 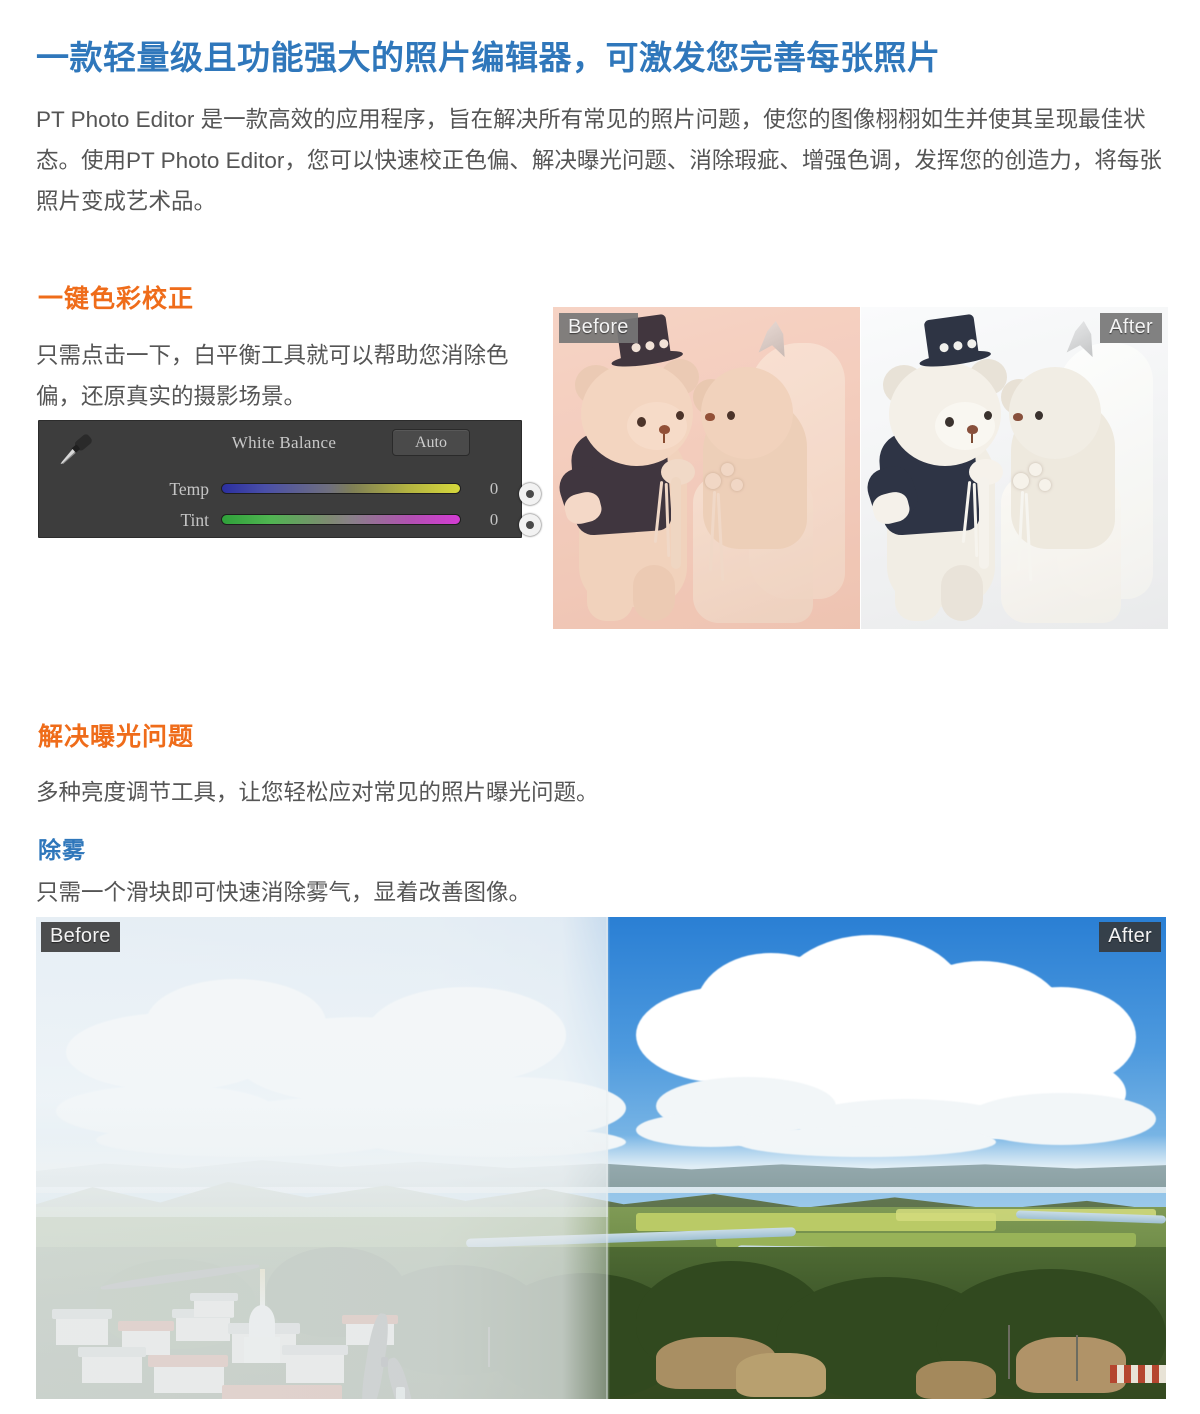 I want to click on before-label-landscape: Before, so click(x=80, y=937).